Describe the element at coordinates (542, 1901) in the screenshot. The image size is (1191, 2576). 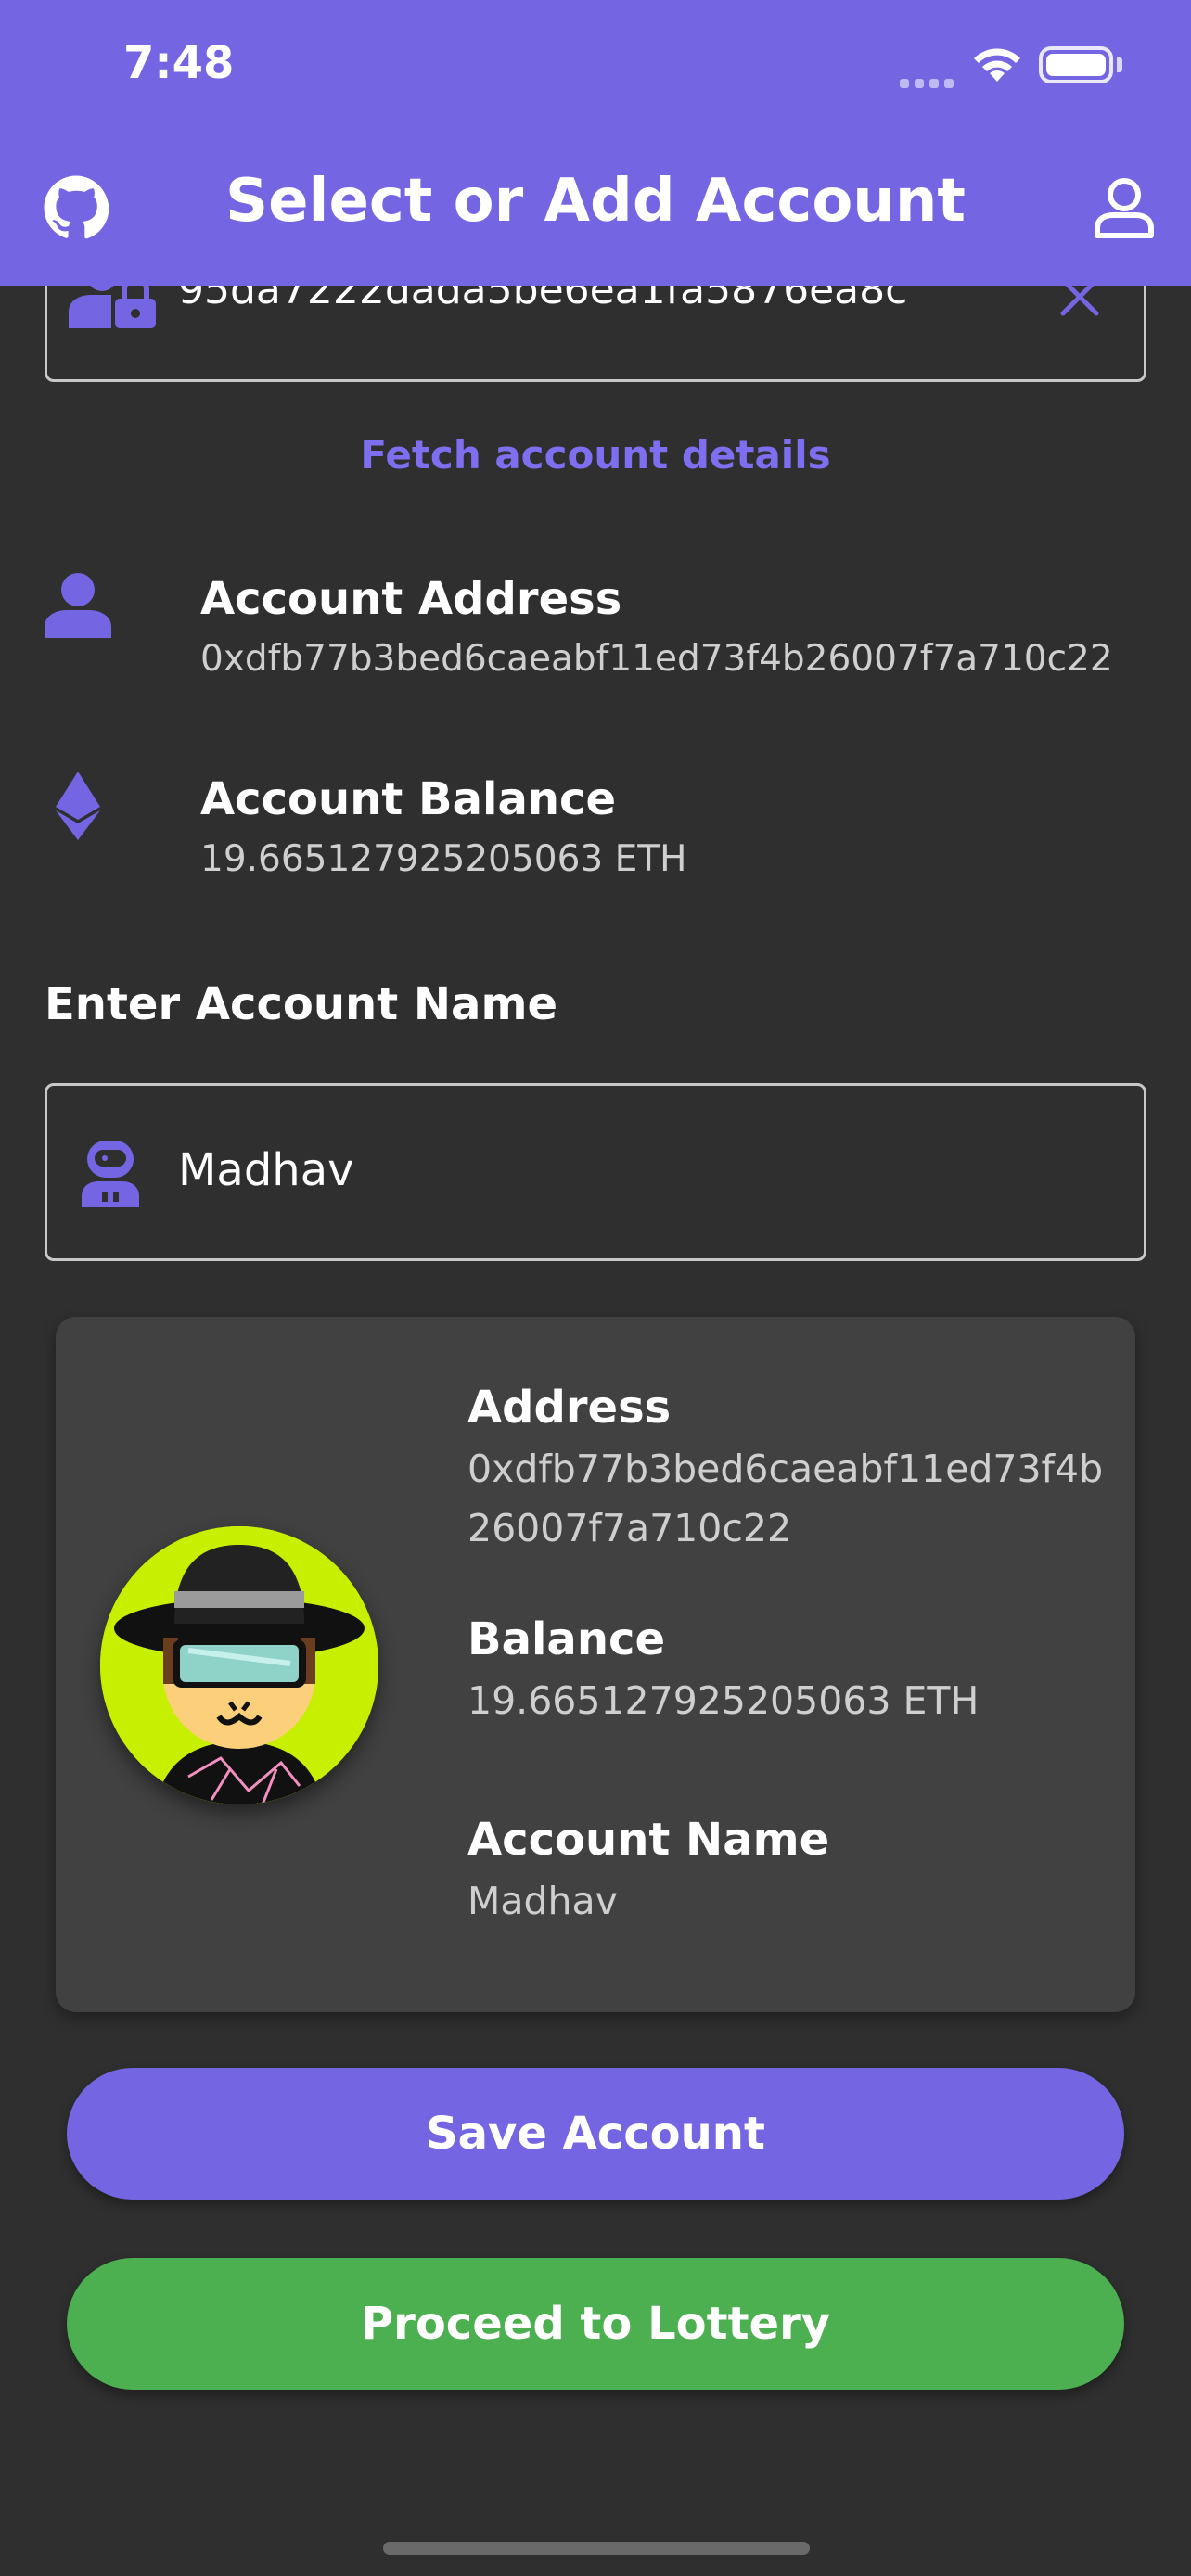
I see `card-account-name-value: Madhav` at that location.